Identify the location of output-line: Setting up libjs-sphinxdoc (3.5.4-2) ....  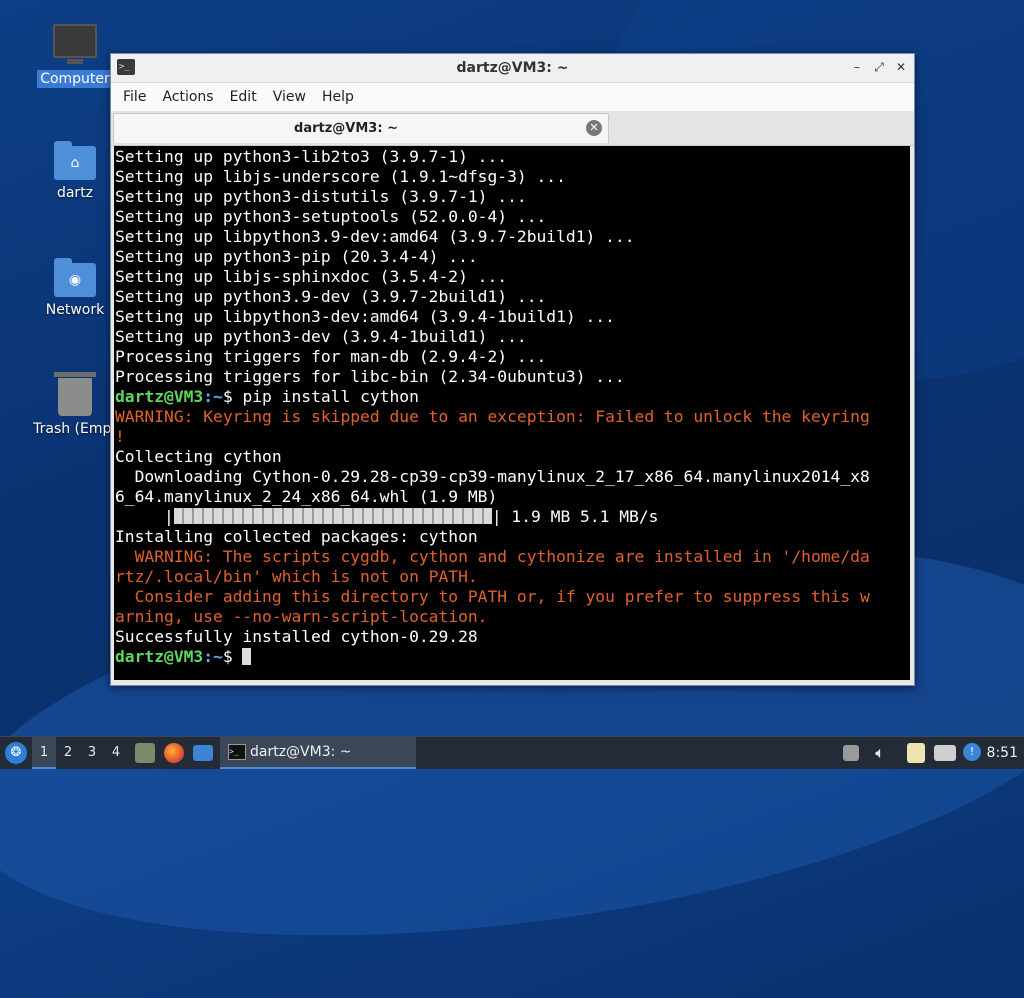
(311, 276).